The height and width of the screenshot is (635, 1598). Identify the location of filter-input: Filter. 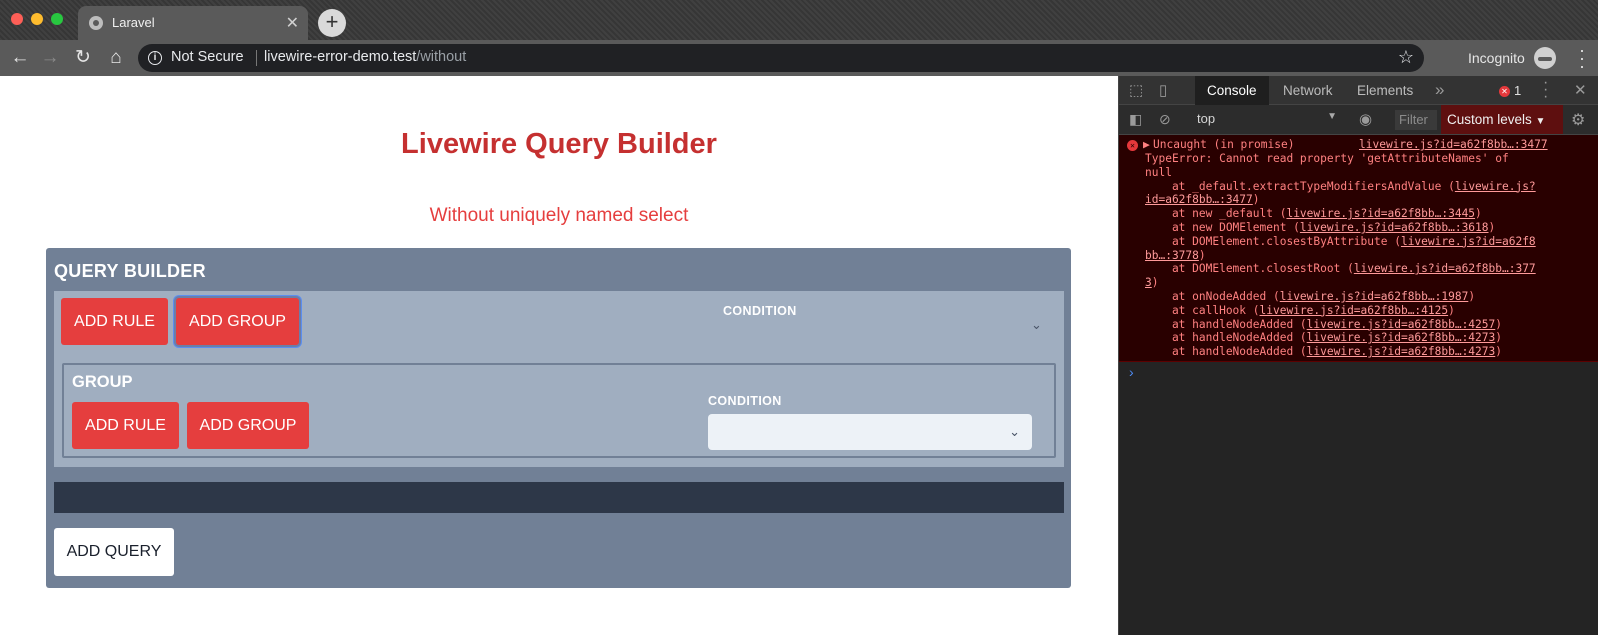
(1416, 120).